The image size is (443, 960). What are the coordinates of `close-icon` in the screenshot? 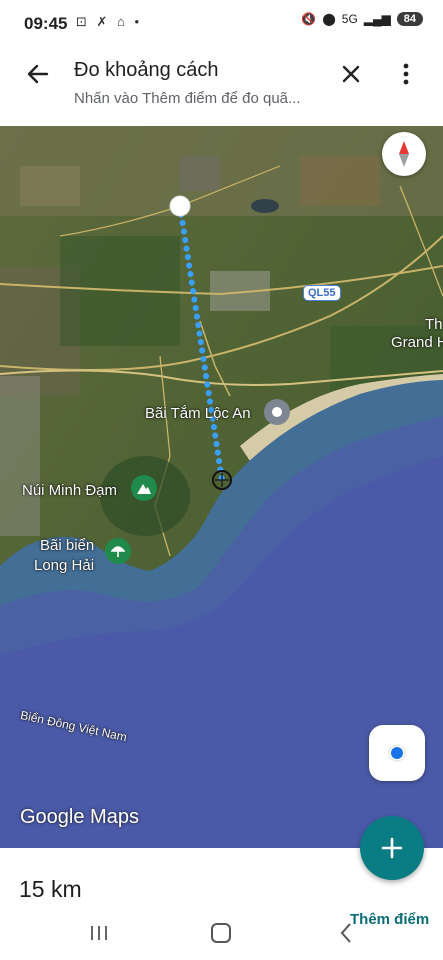 It's located at (351, 74).